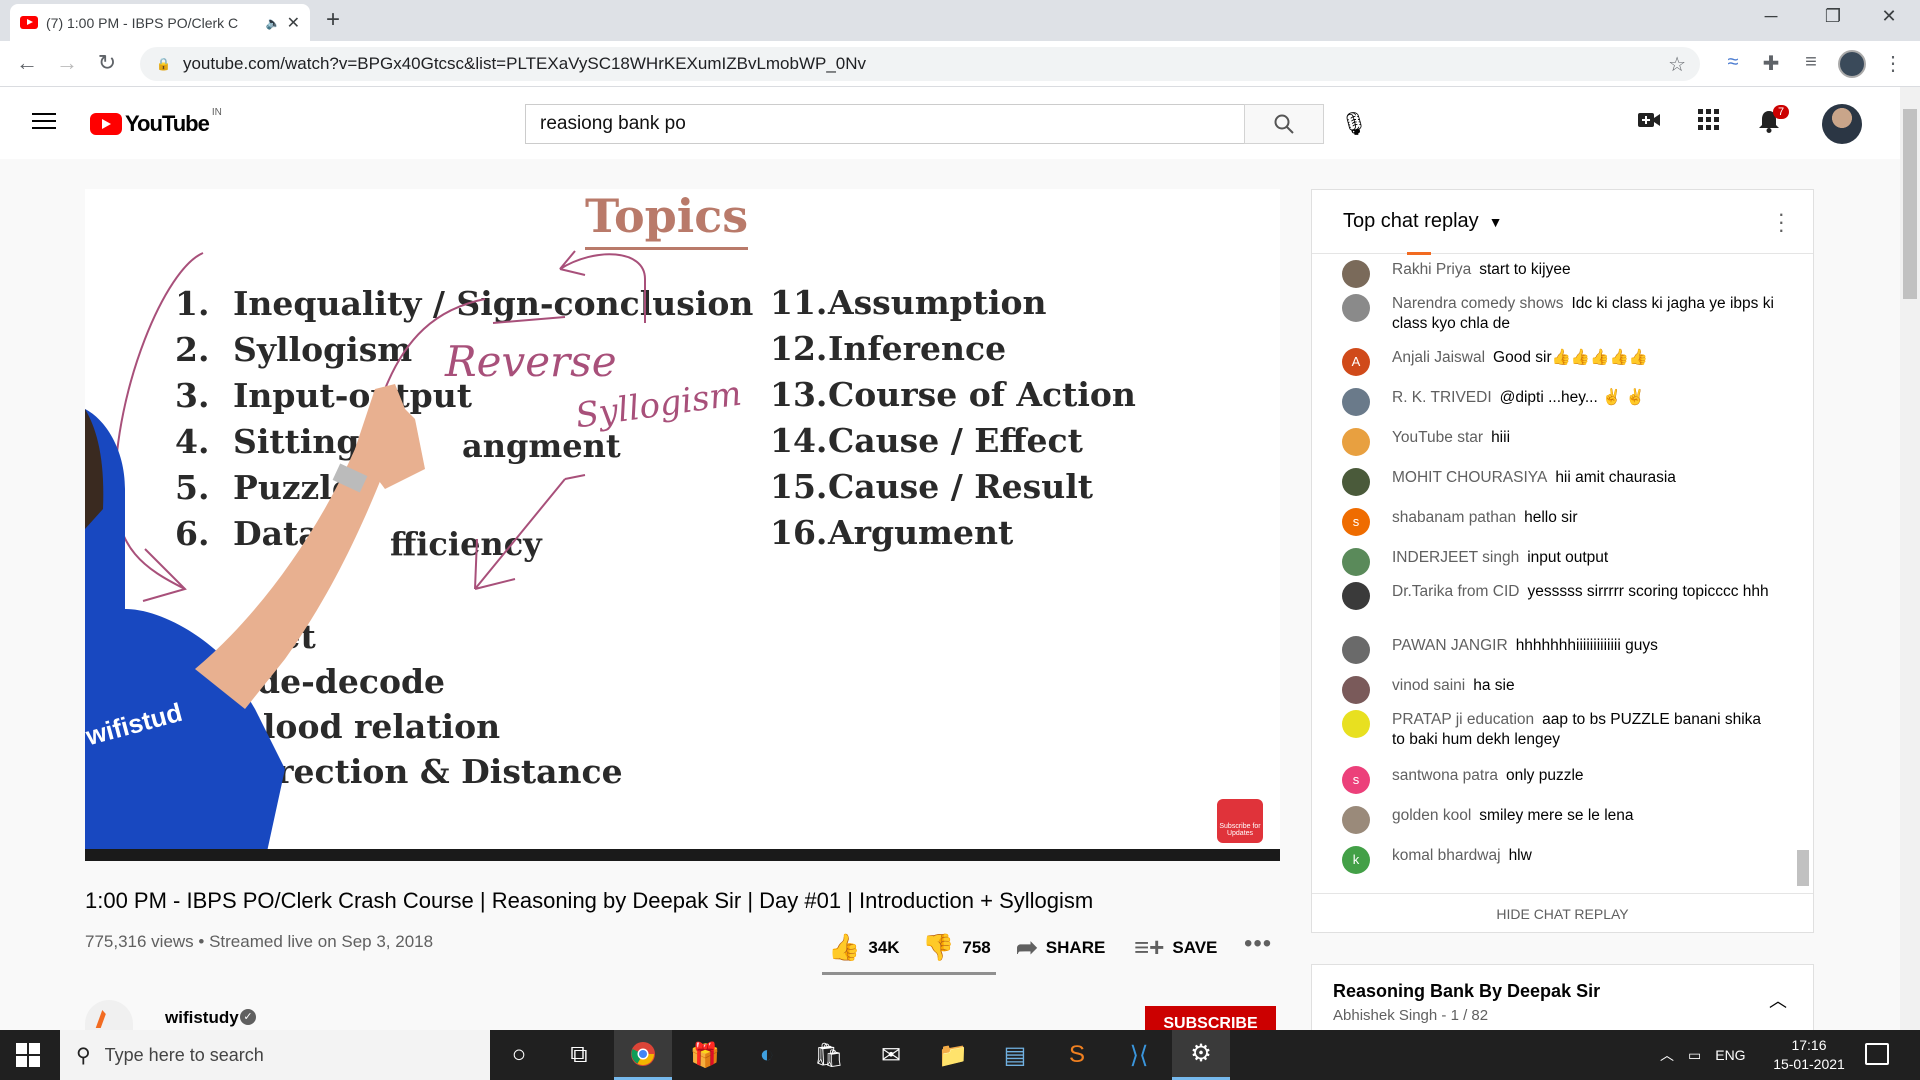 The height and width of the screenshot is (1080, 1920). Describe the element at coordinates (1730, 1055) in the screenshot. I see `language-indicator: ENG` at that location.